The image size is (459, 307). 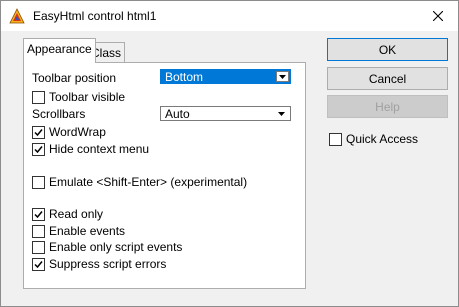 What do you see at coordinates (148, 182) in the screenshot?
I see `emulate-shift-enter-label: Emulate <Shift-Enter> (experimental)` at bounding box center [148, 182].